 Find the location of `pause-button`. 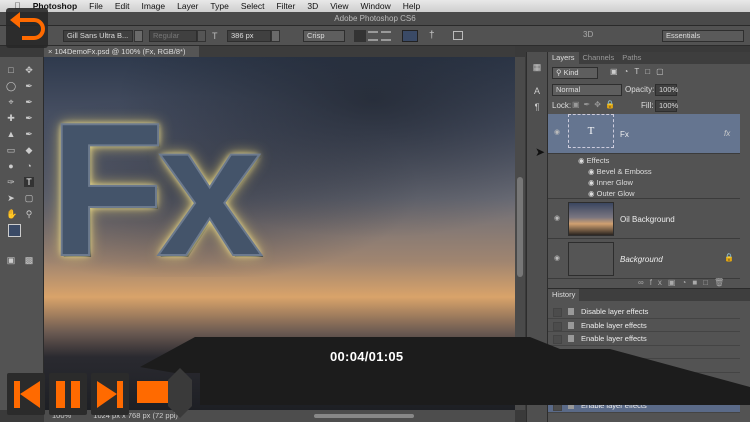

pause-button is located at coordinates (68, 394).